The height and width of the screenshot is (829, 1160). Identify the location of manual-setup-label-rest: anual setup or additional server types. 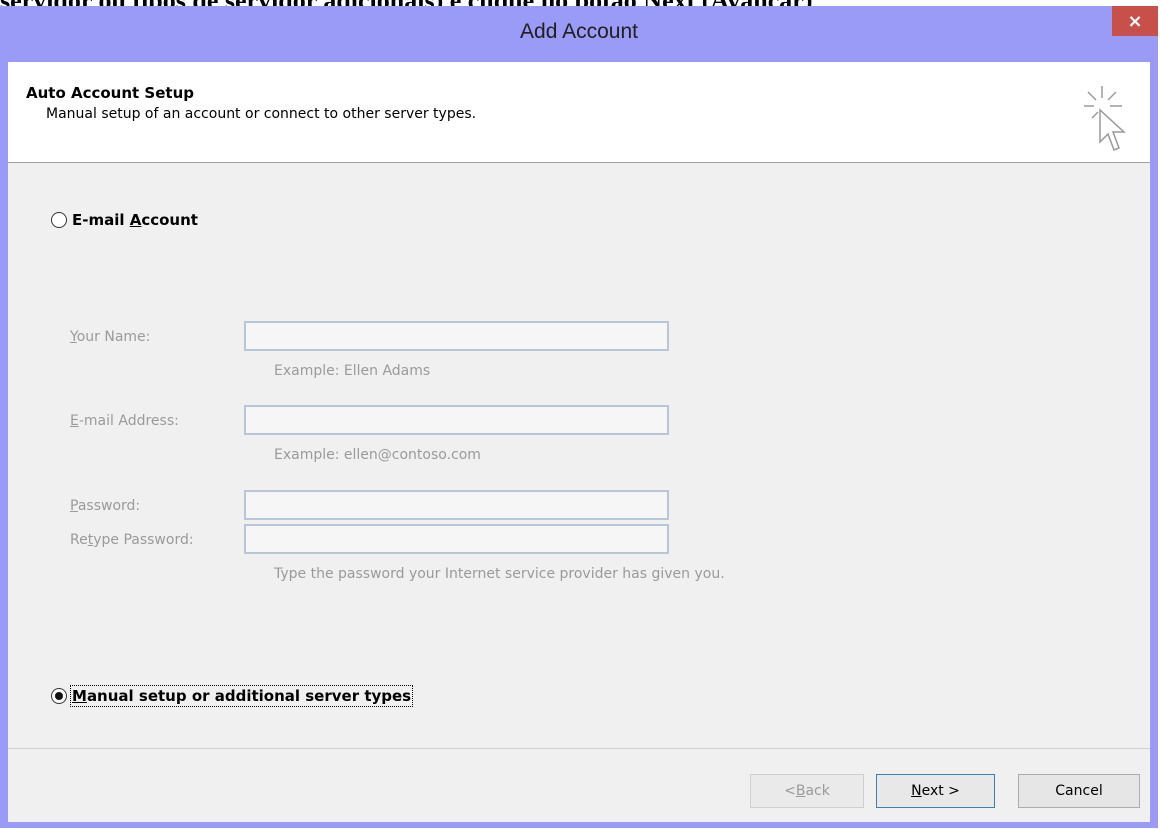
(249, 696).